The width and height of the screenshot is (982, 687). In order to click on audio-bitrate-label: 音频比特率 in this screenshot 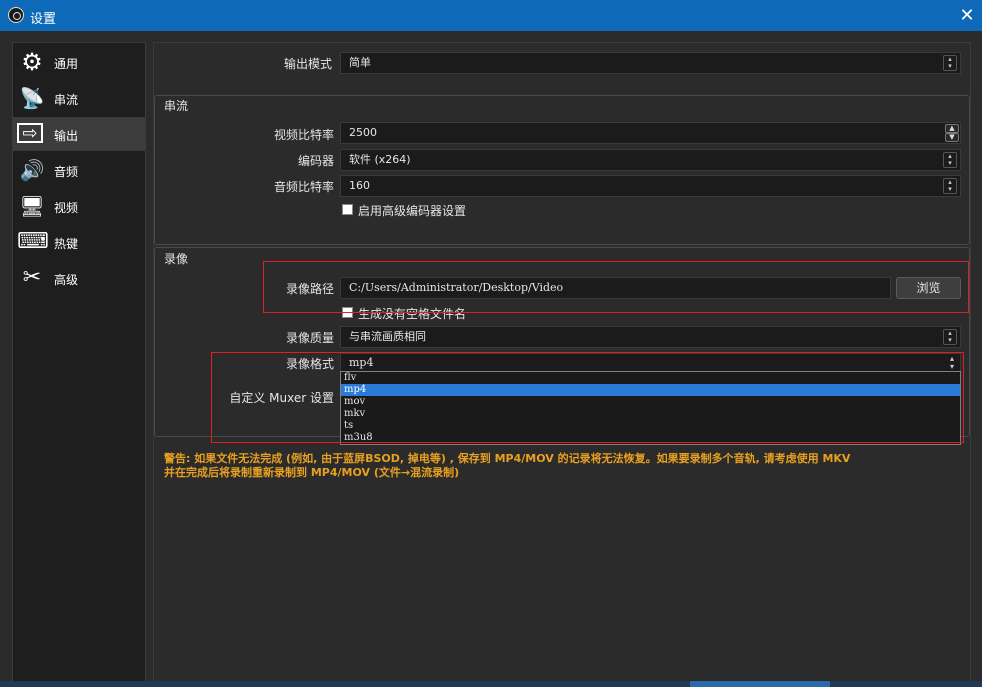, I will do `click(303, 187)`.